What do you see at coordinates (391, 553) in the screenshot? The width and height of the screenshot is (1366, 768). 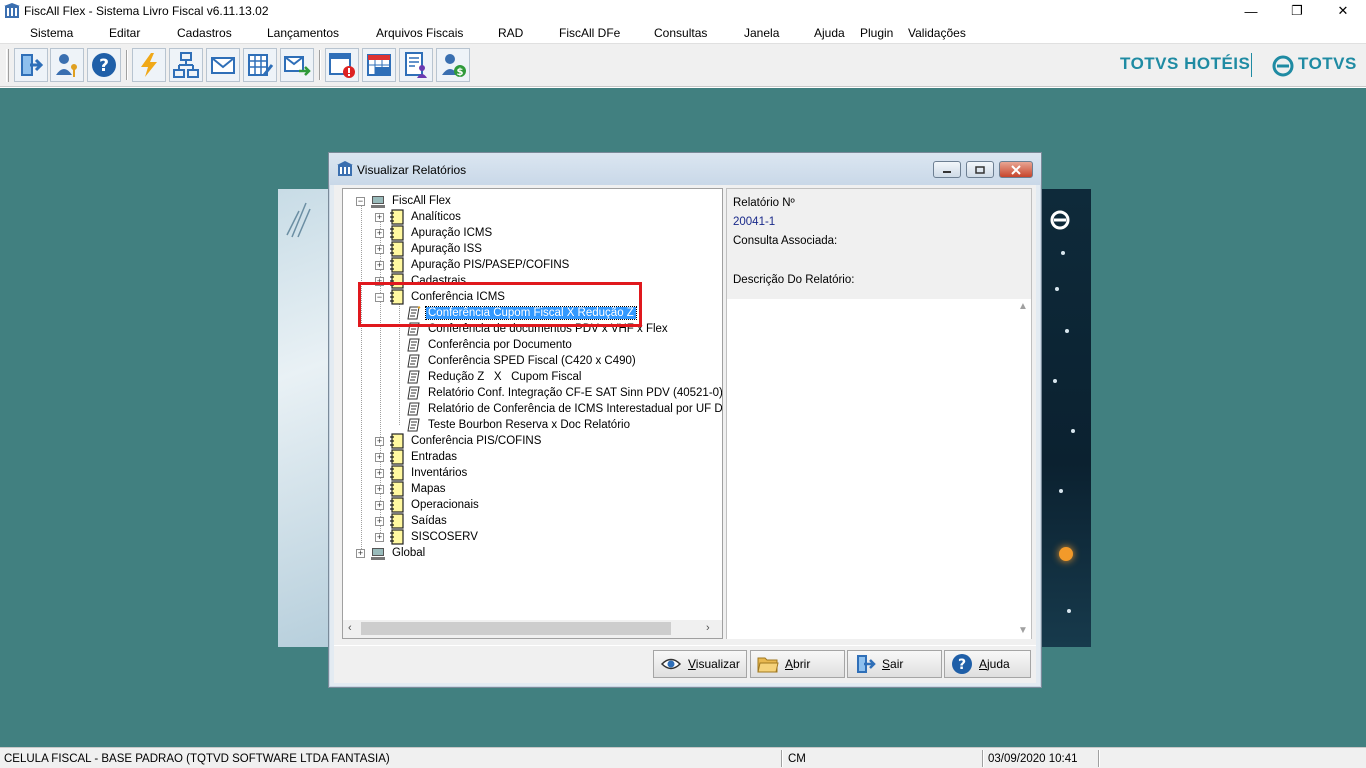 I see `tree-node-global: + Global` at bounding box center [391, 553].